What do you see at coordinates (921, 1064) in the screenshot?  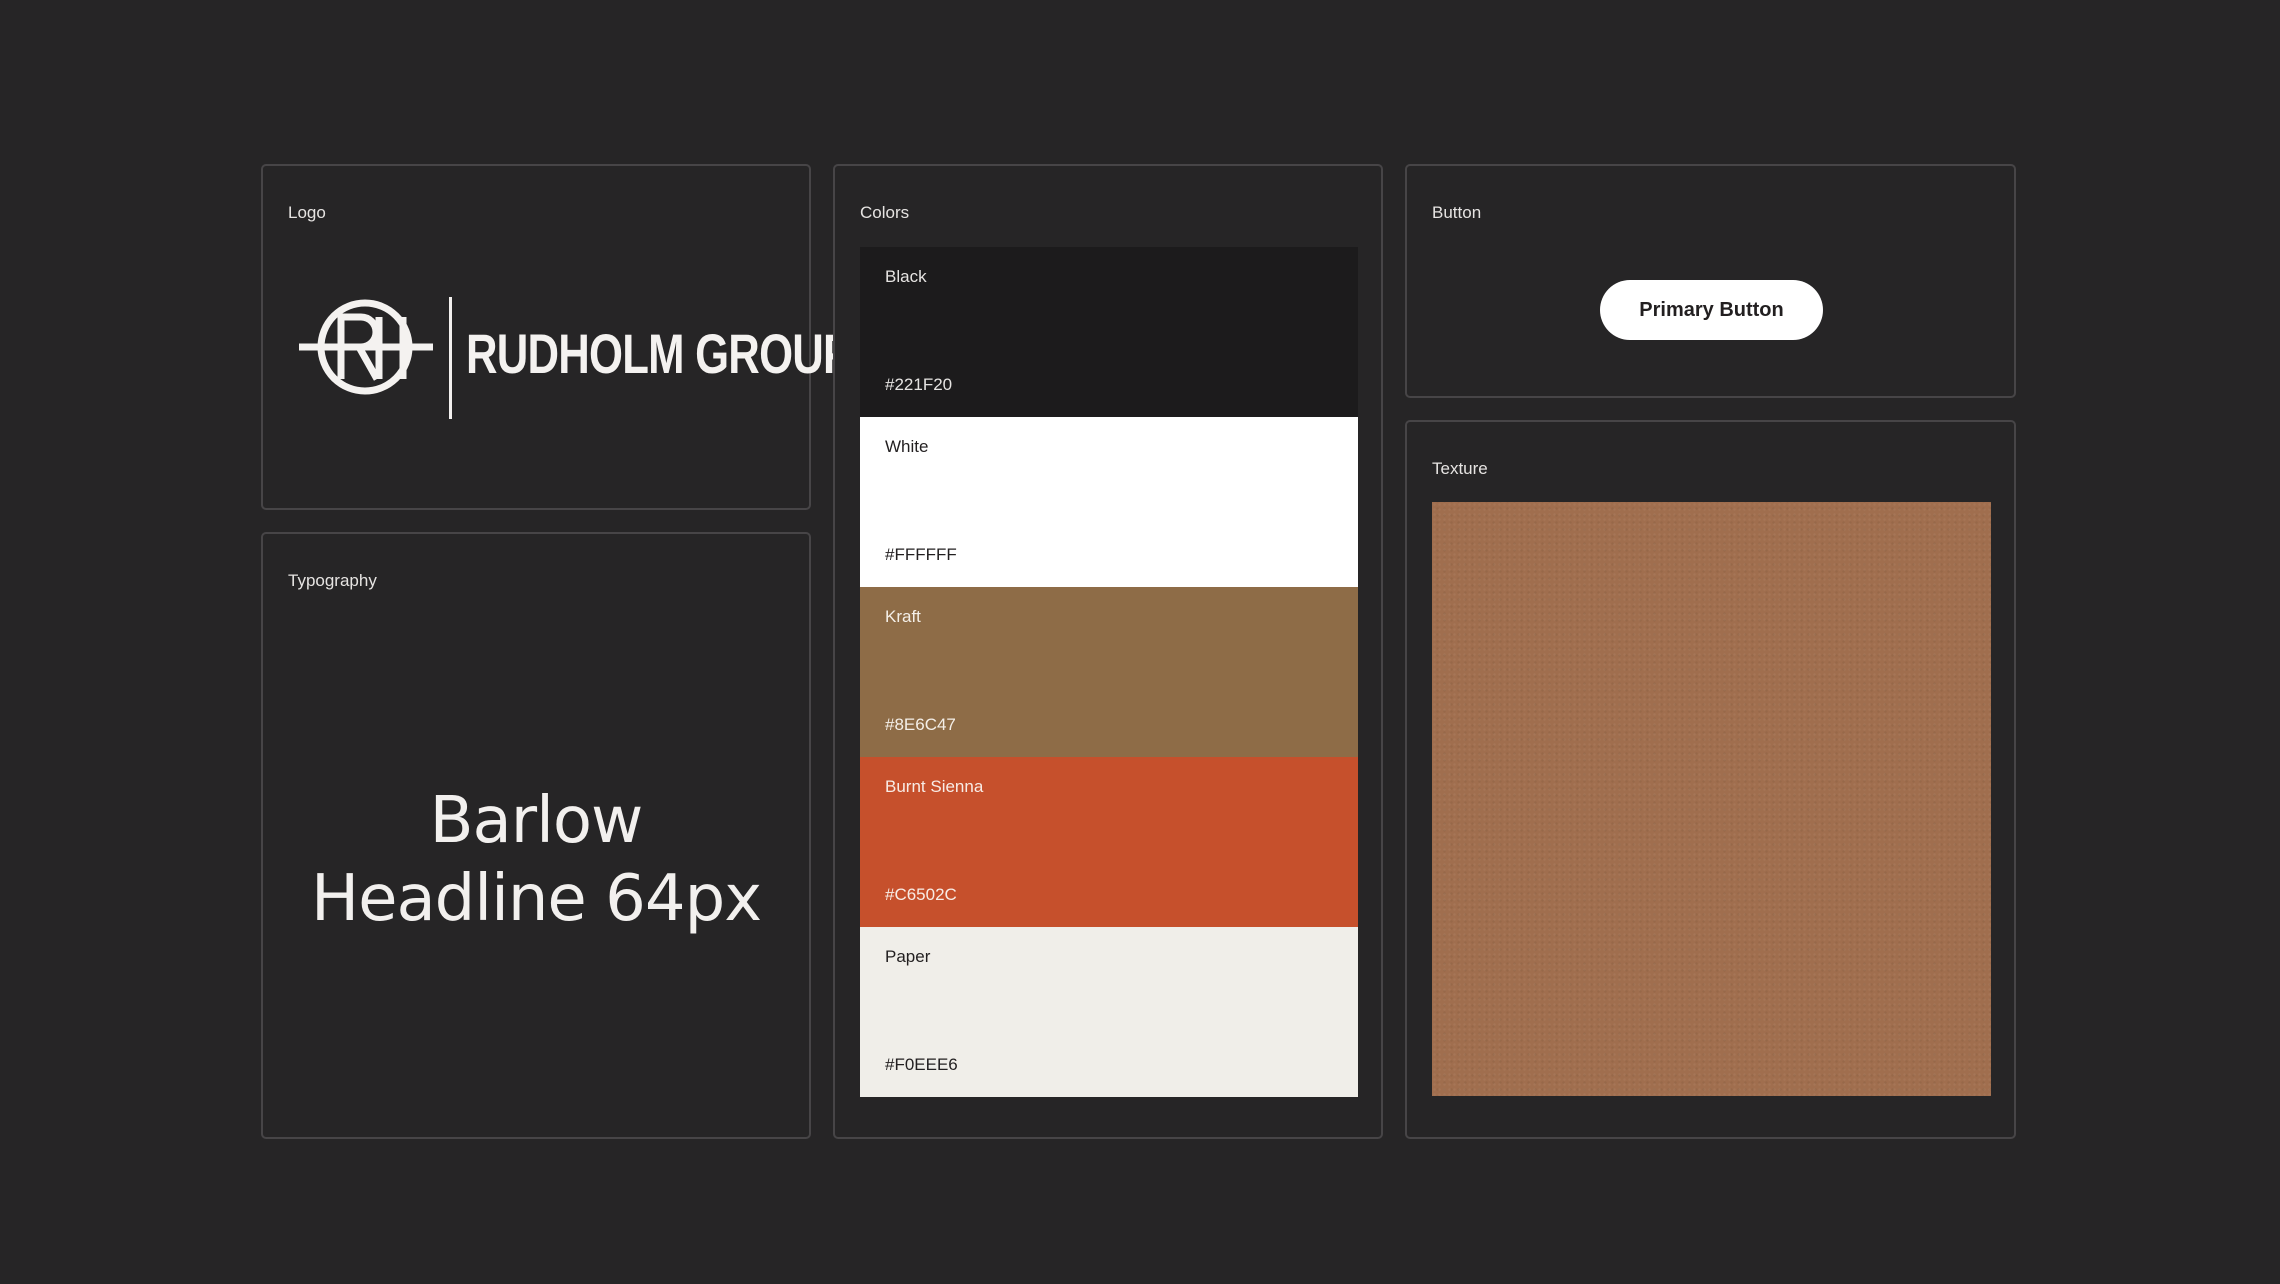 I see `swatch-hex: #F0EEE6` at bounding box center [921, 1064].